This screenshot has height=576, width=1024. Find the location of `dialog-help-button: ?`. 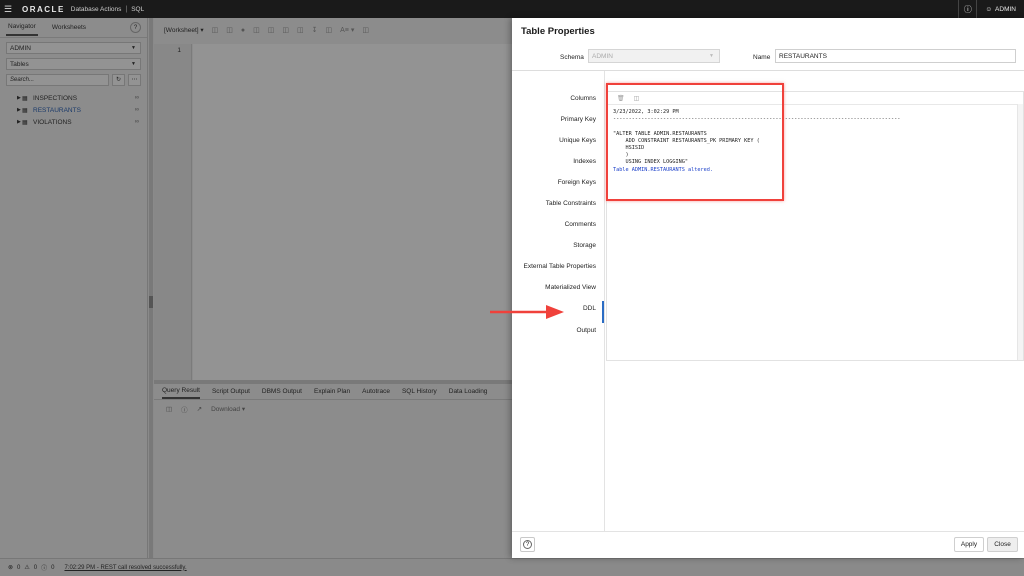

dialog-help-button: ? is located at coordinates (527, 544).